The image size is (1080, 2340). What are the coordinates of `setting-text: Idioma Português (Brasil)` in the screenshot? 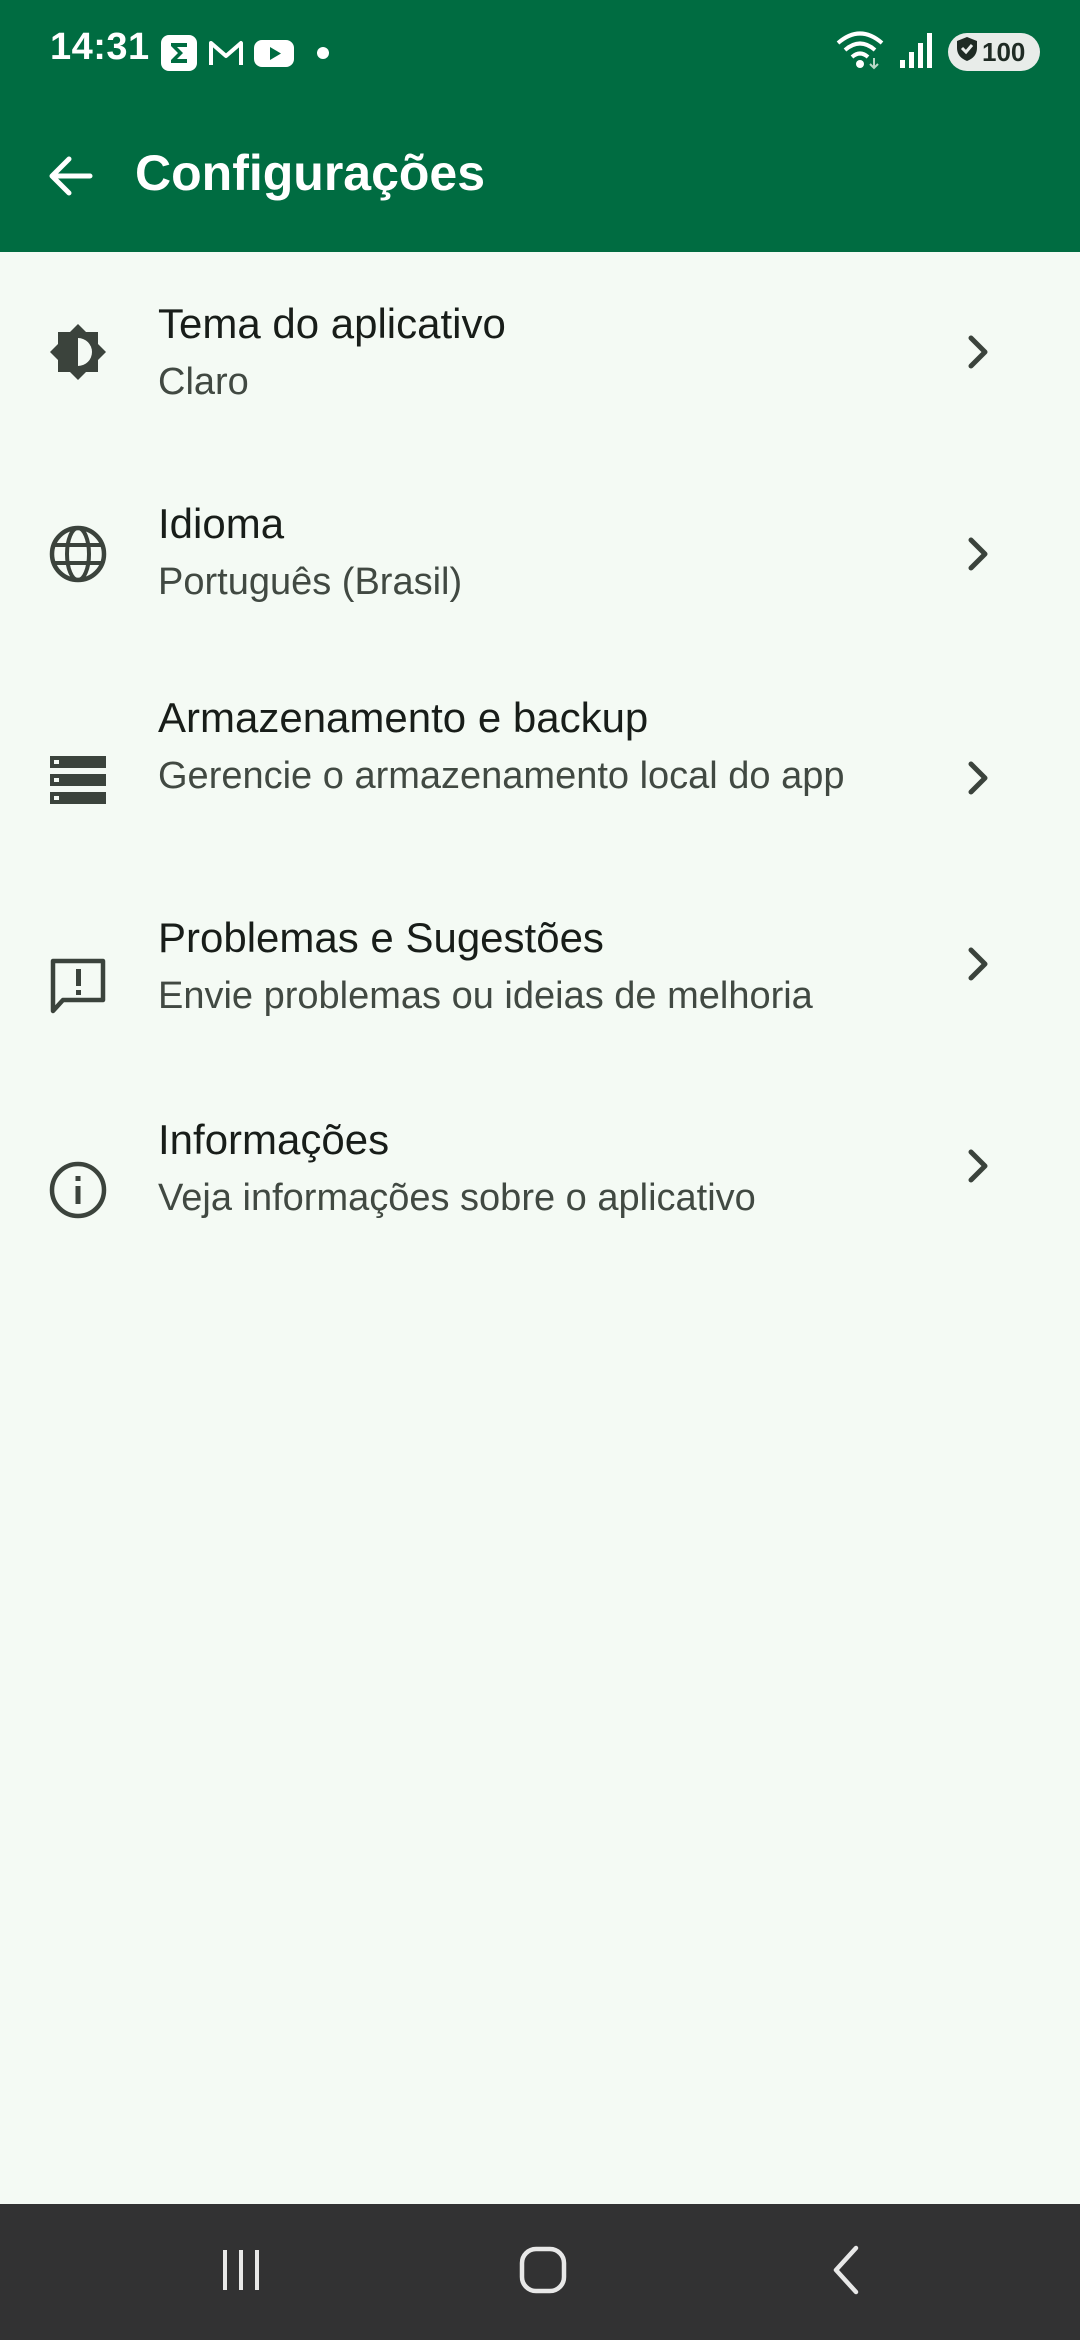 It's located at (538, 554).